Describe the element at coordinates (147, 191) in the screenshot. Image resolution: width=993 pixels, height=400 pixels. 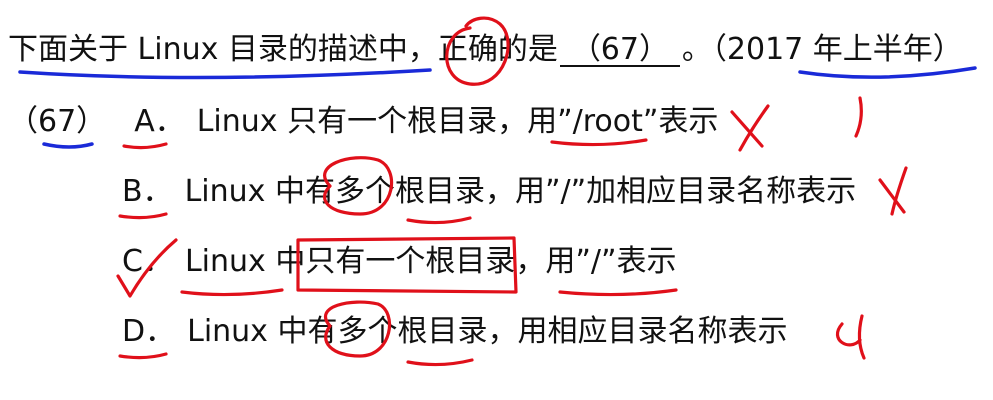
I see `option-b-letter: B．` at that location.